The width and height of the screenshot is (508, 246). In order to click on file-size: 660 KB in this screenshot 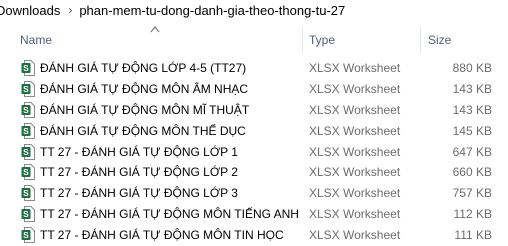, I will do `click(472, 172)`.